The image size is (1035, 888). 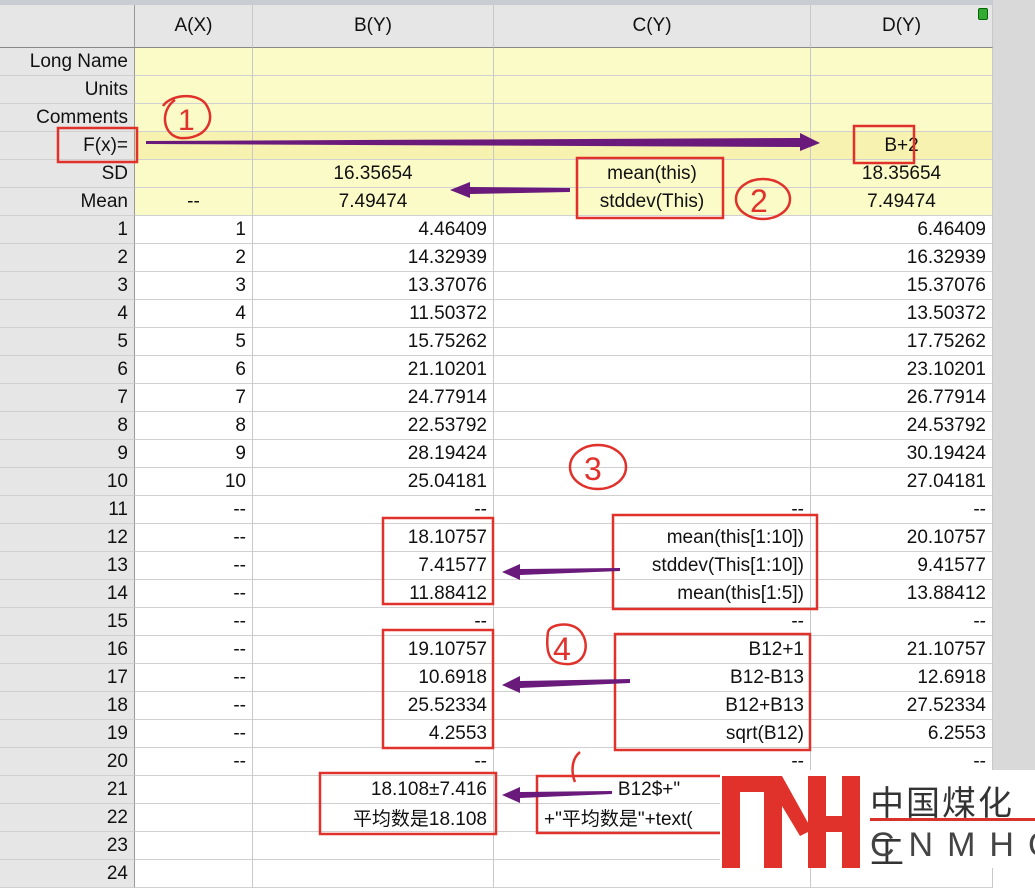 What do you see at coordinates (373, 314) in the screenshot?
I see `data-cell: 11.50372` at bounding box center [373, 314].